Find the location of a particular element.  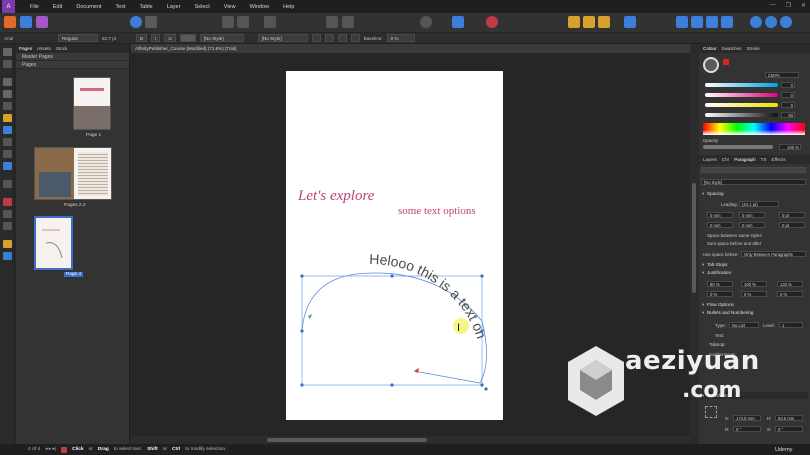

colour-picker-icon is located at coordinates (726, 62).